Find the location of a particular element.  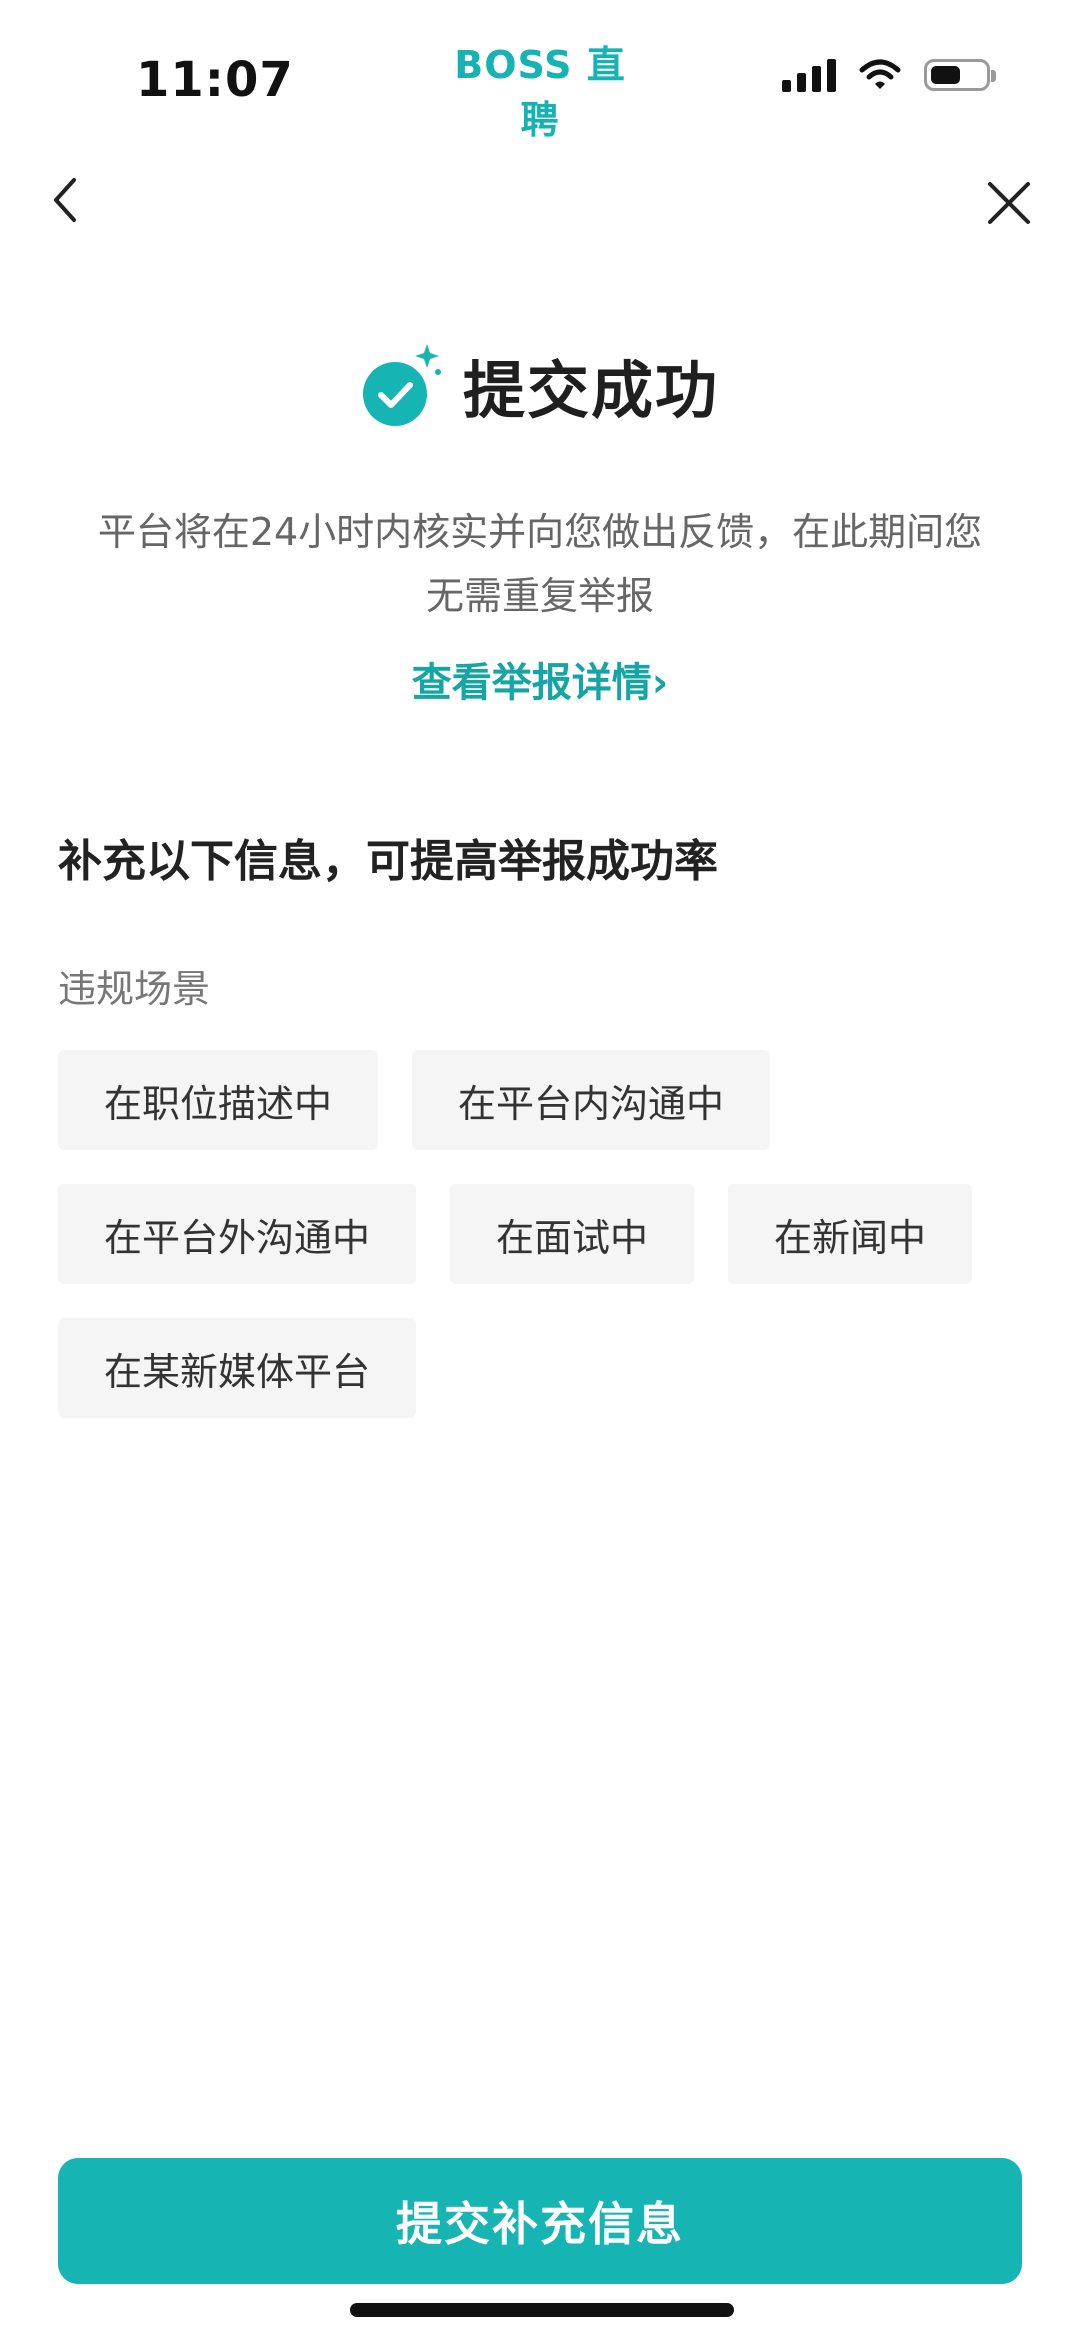

tag-row: 在职位描述中 在平台内沟通中 is located at coordinates (540, 1100).